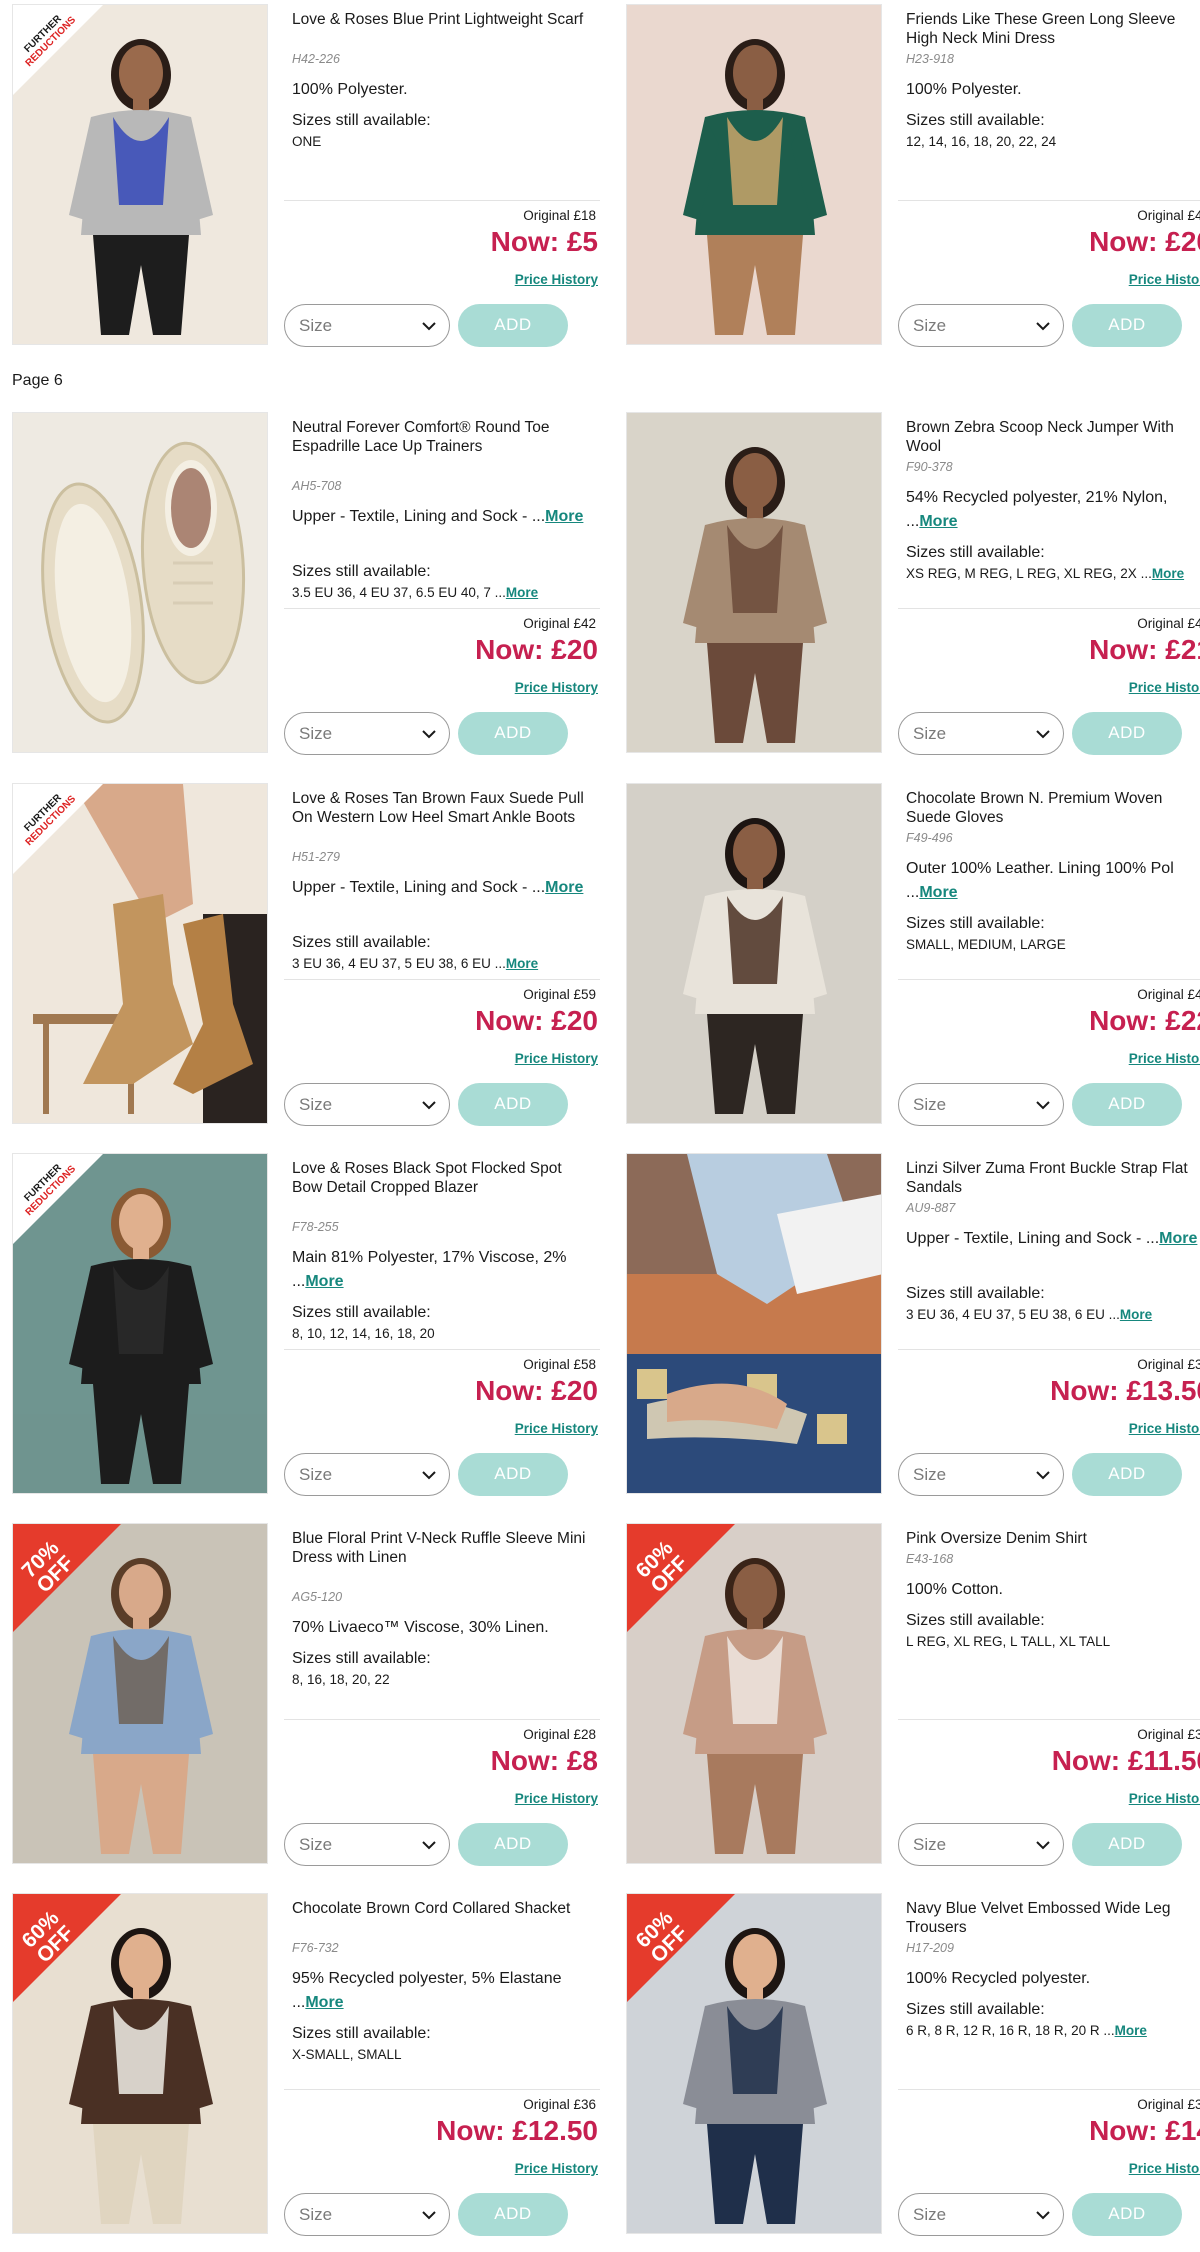  What do you see at coordinates (1053, 1538) in the screenshot?
I see `product-title: Pink Oversize Denim Shirt` at bounding box center [1053, 1538].